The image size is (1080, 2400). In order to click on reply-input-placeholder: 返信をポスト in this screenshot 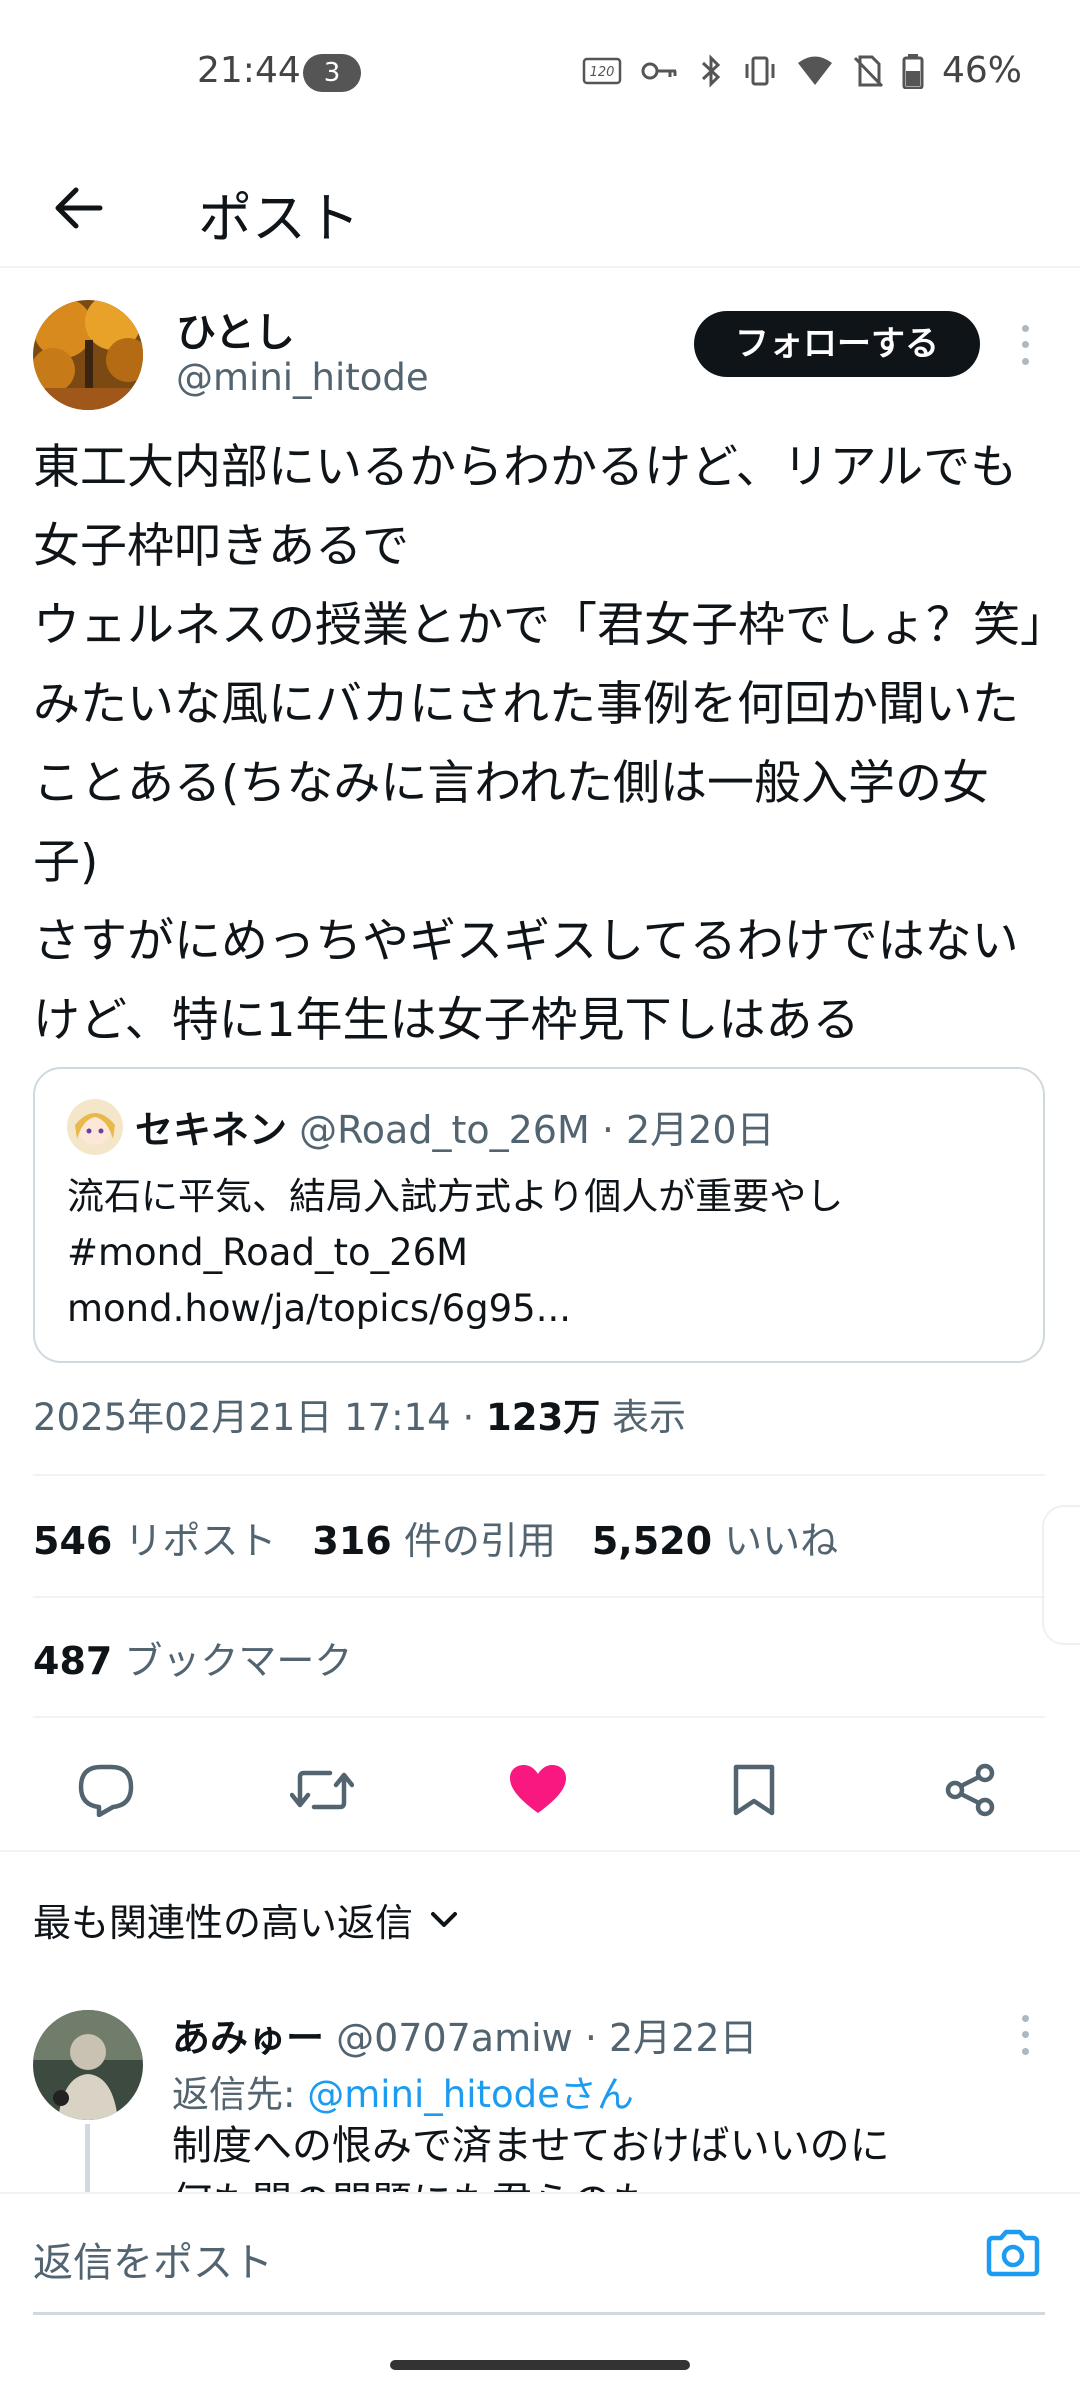, I will do `click(153, 2259)`.